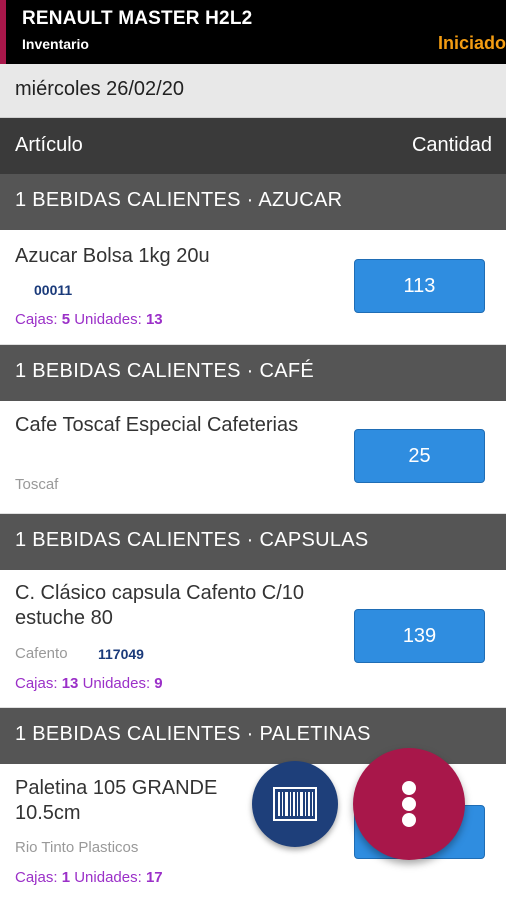  I want to click on scan-barcode-button, so click(295, 804).